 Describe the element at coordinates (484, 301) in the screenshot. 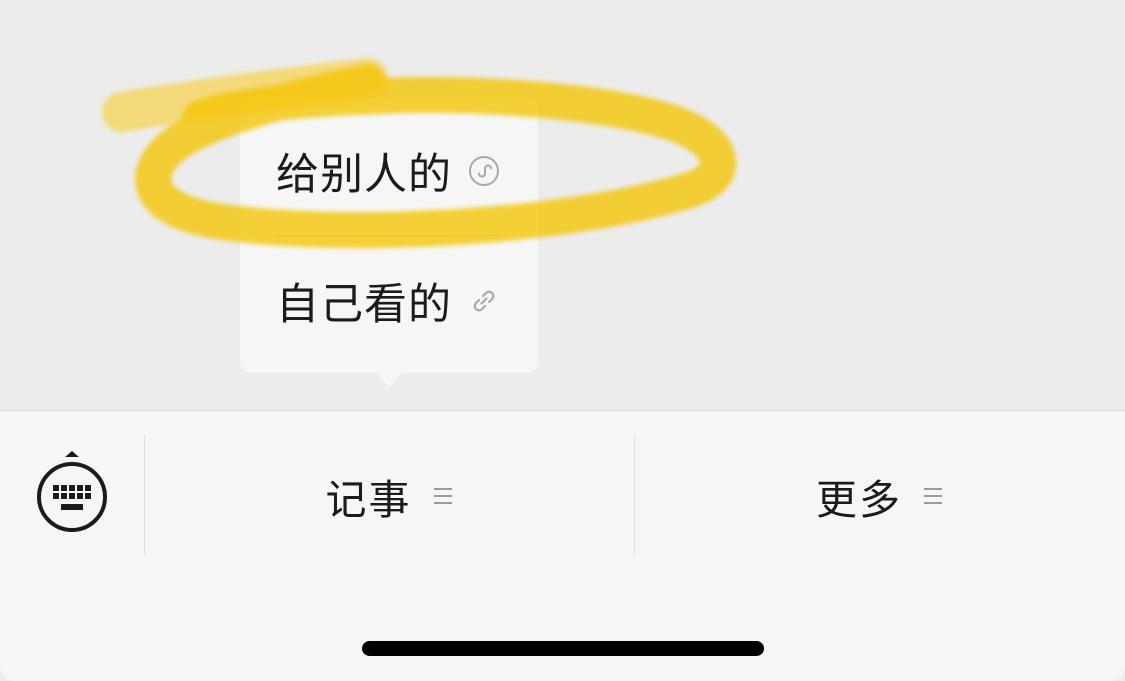

I see `link-icon` at that location.